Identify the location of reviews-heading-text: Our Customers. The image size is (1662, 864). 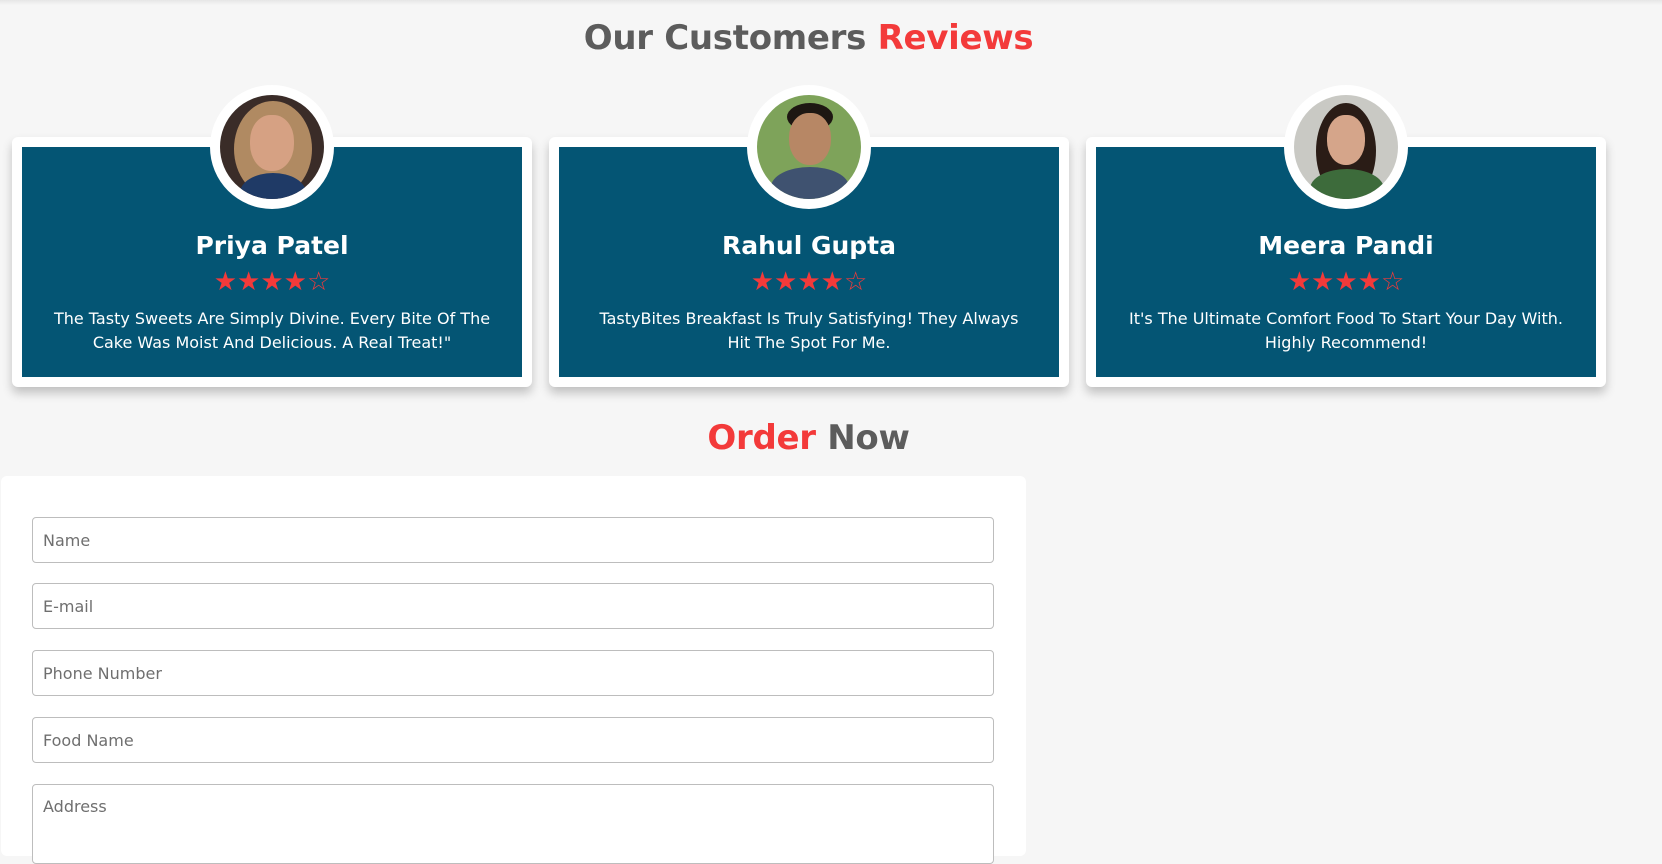
(725, 38).